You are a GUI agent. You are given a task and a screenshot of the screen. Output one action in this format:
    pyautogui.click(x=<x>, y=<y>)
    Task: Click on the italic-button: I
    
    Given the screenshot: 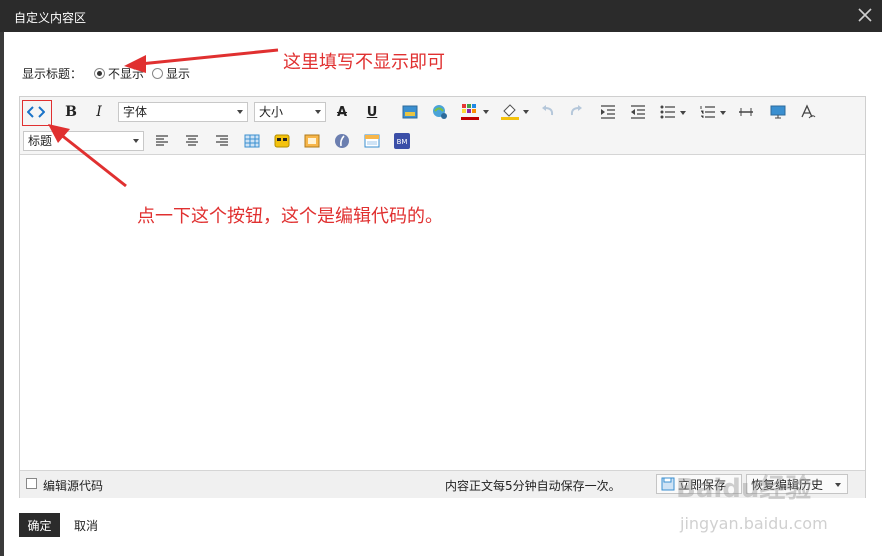 What is the action you would take?
    pyautogui.click(x=99, y=112)
    